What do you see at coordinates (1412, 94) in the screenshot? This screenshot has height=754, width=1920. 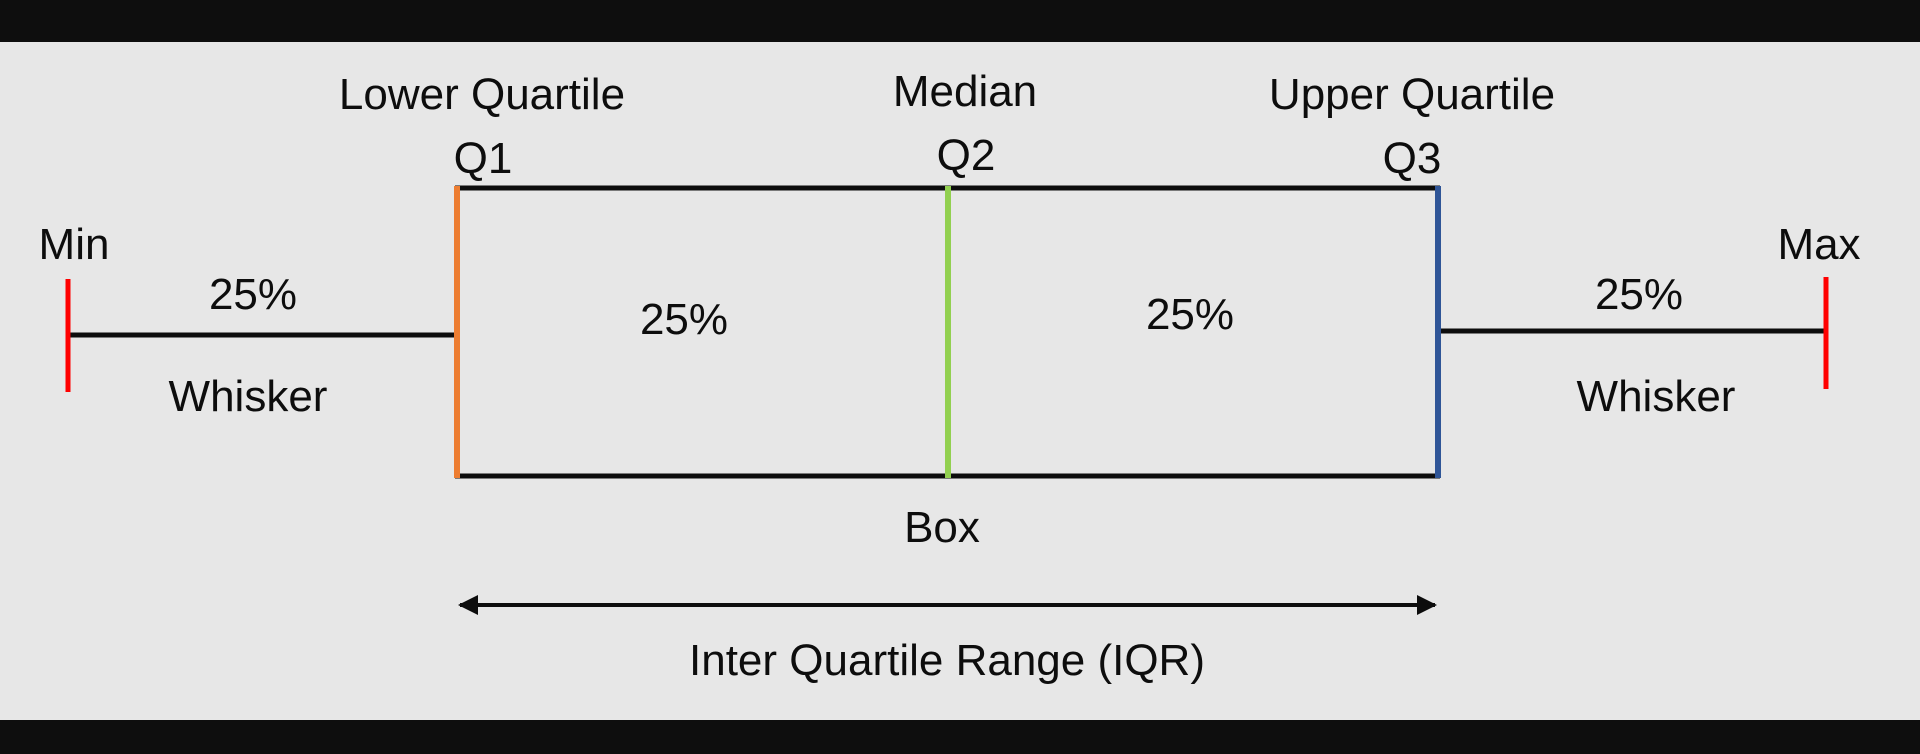 I see `upper-quartile-label: Upper Quartile` at bounding box center [1412, 94].